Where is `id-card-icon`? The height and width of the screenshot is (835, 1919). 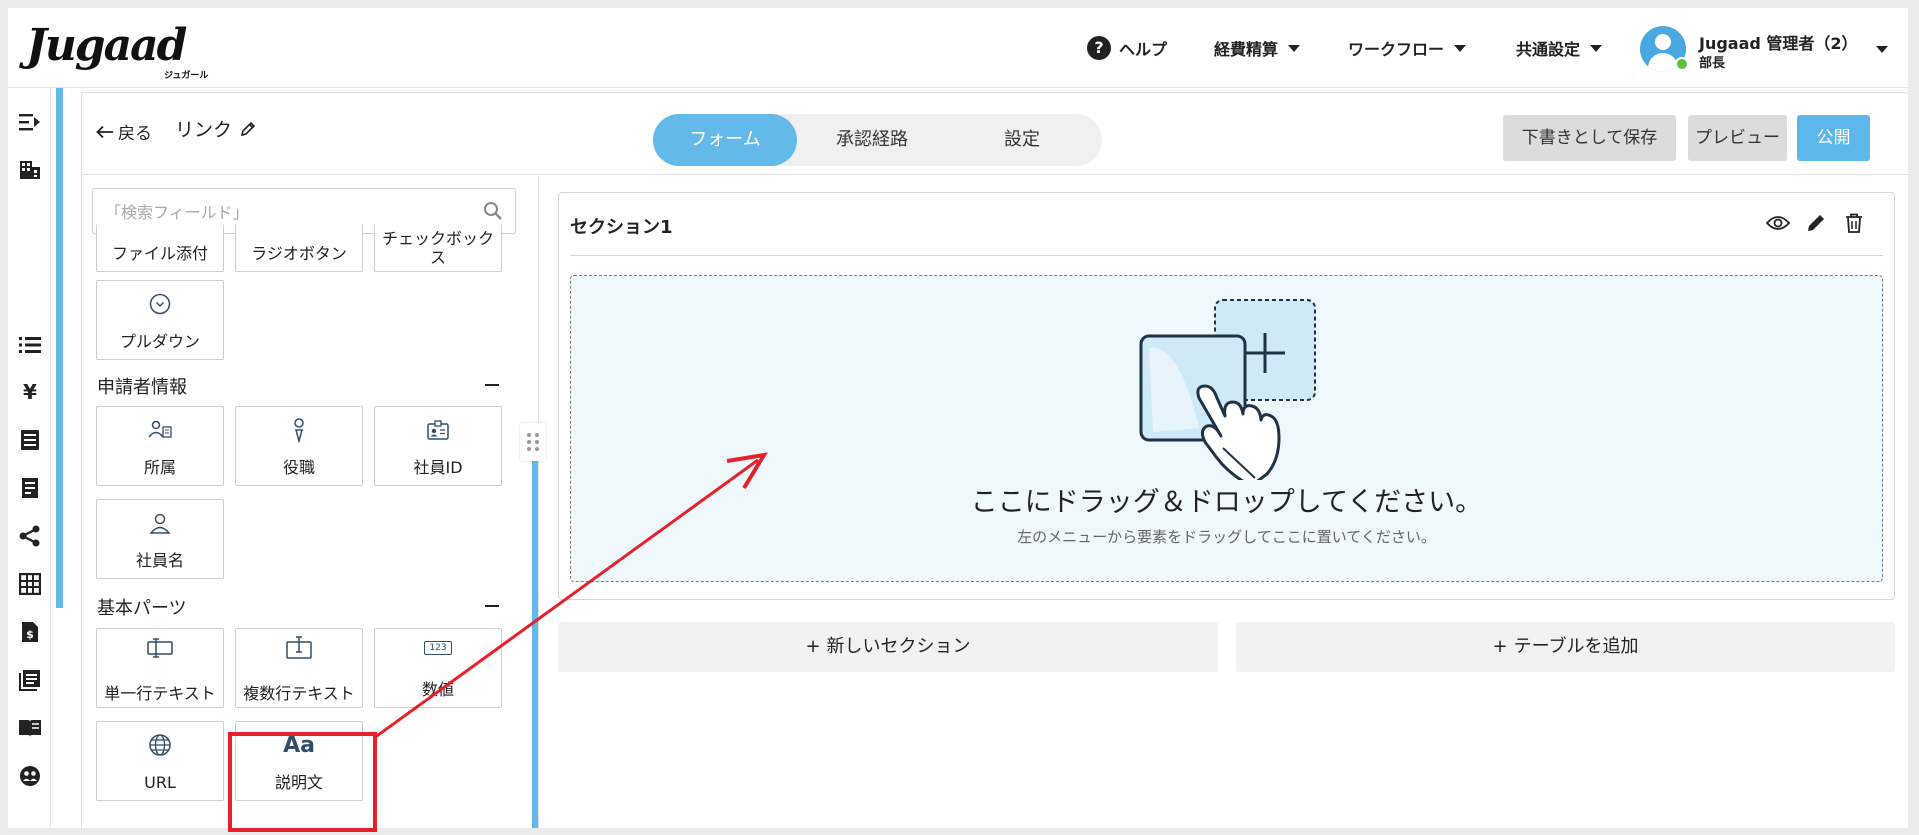 id-card-icon is located at coordinates (438, 430).